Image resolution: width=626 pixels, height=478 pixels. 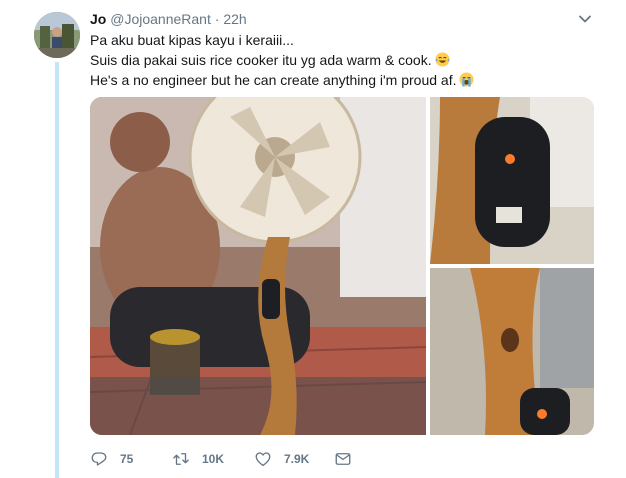 What do you see at coordinates (585, 19) in the screenshot?
I see `chevron-down-icon` at bounding box center [585, 19].